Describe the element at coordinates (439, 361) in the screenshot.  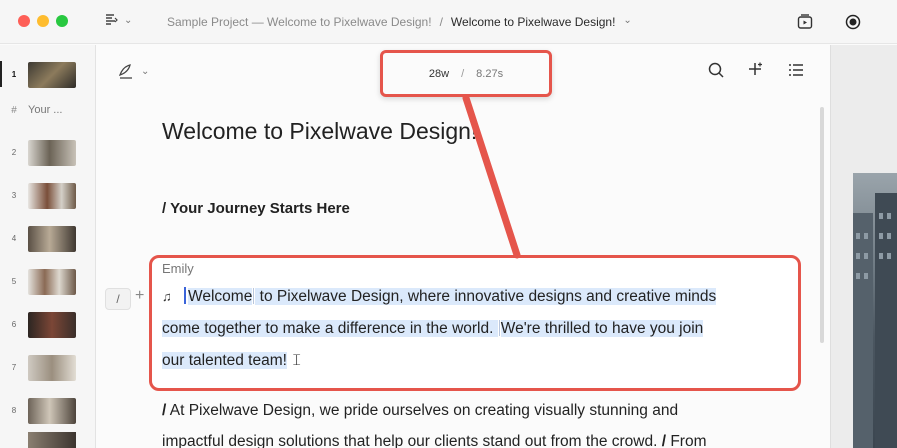
I see `paragraph-line-3: our talented team! 𝙸` at that location.